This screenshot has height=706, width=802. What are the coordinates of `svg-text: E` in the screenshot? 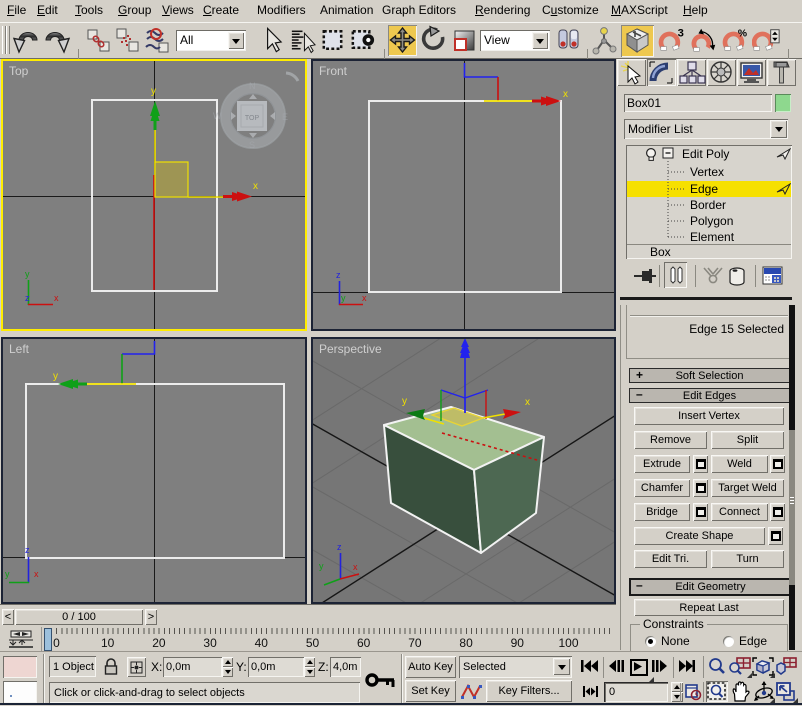 It's located at (285, 117).